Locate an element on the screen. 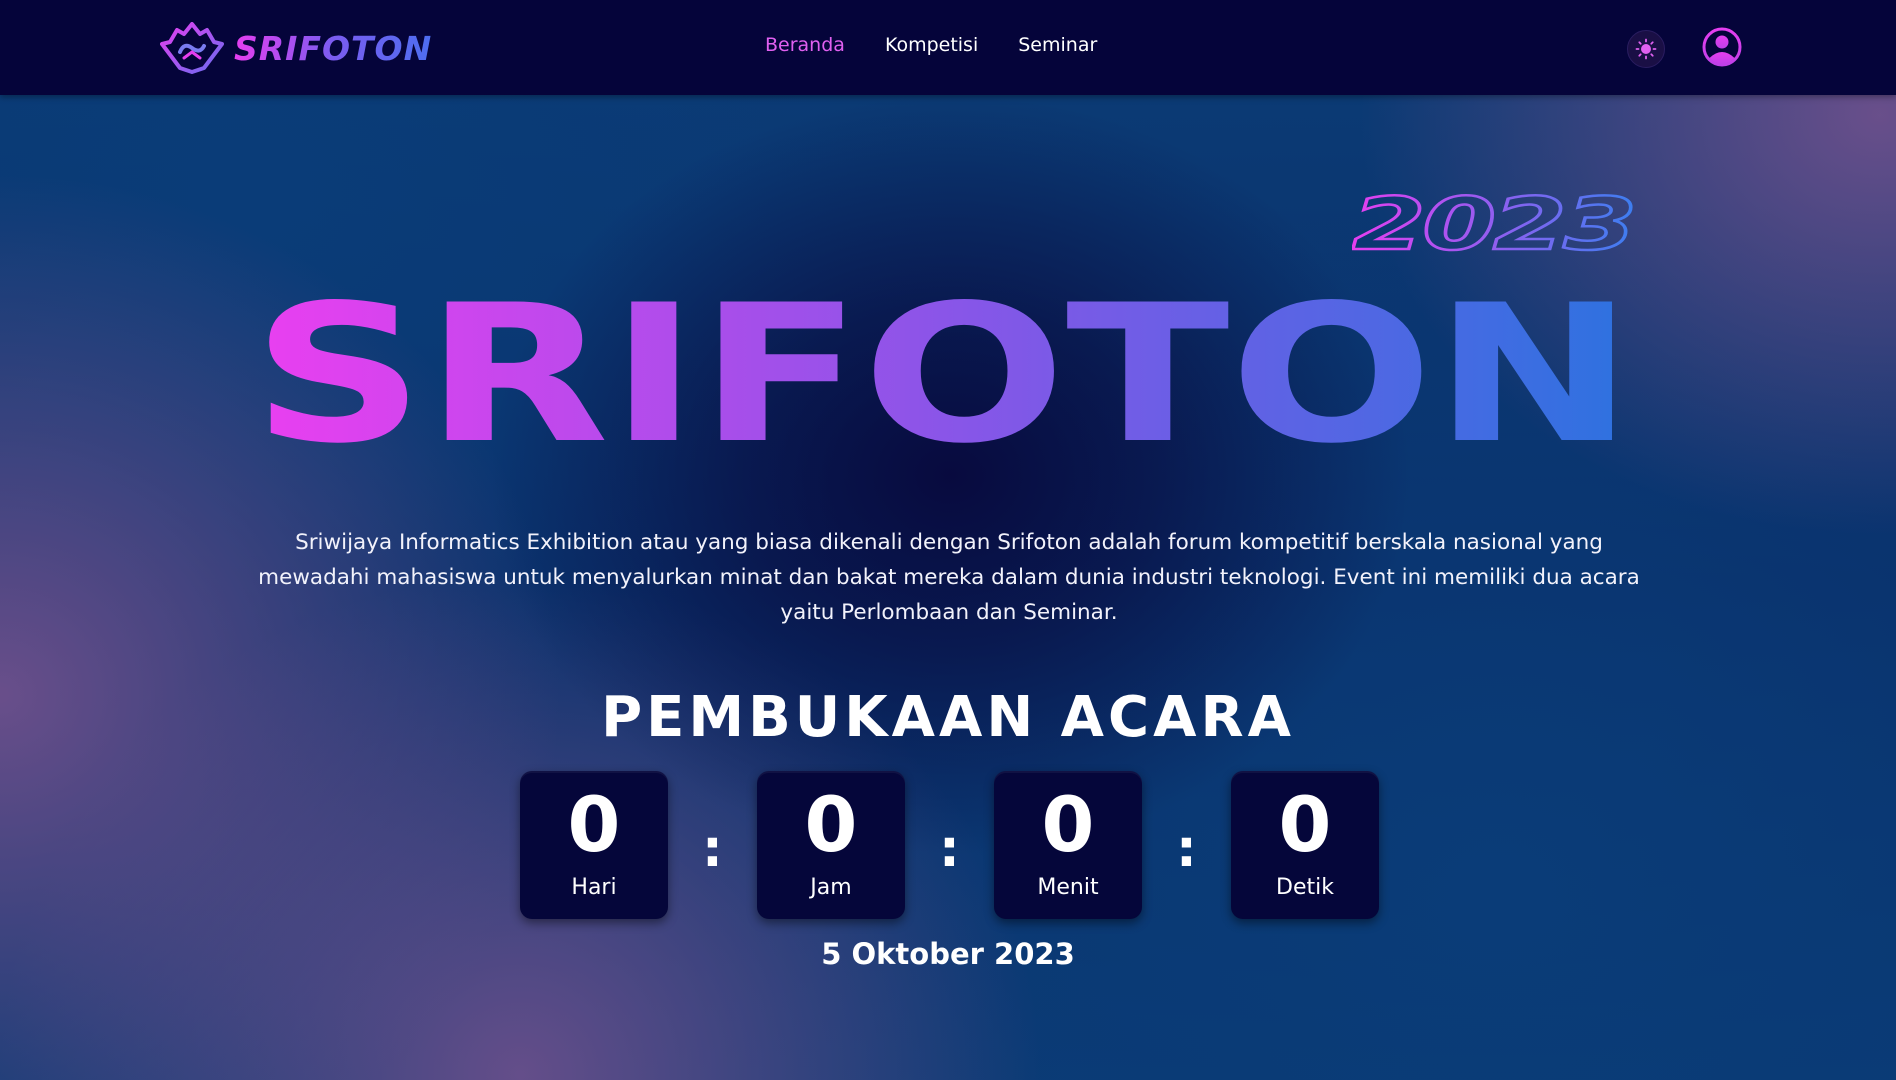 This screenshot has height=1080, width=1896. nav-link-beranda: Beranda is located at coordinates (805, 45).